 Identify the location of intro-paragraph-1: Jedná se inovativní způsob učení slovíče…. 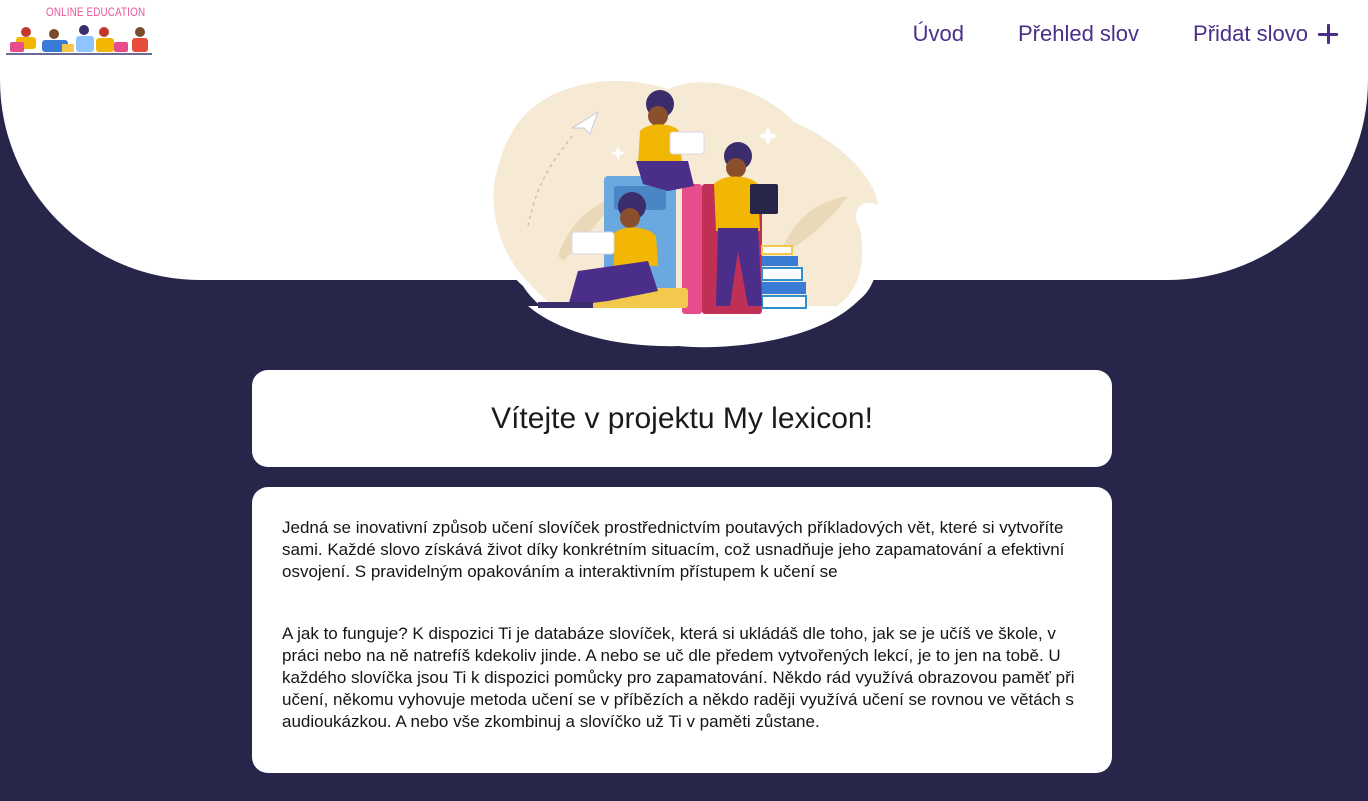
(673, 549).